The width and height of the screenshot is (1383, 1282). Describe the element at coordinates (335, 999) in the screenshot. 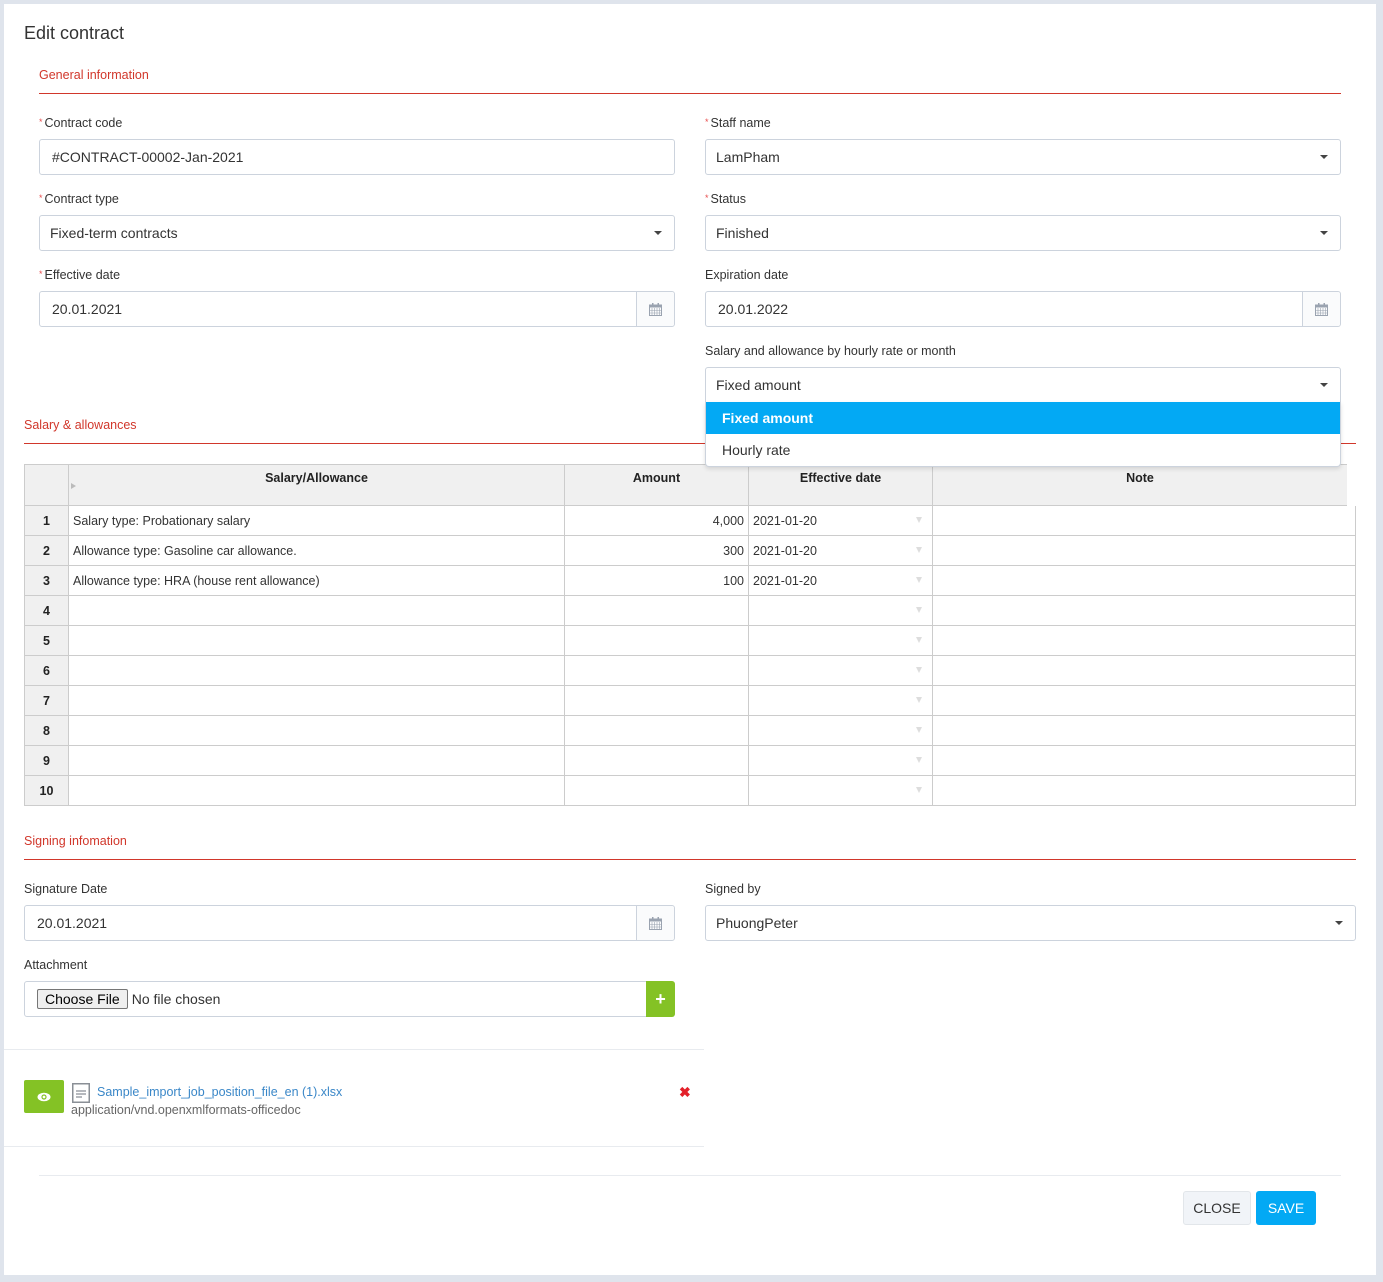

I see `attachment-file-input: Choose File No file chosen` at that location.